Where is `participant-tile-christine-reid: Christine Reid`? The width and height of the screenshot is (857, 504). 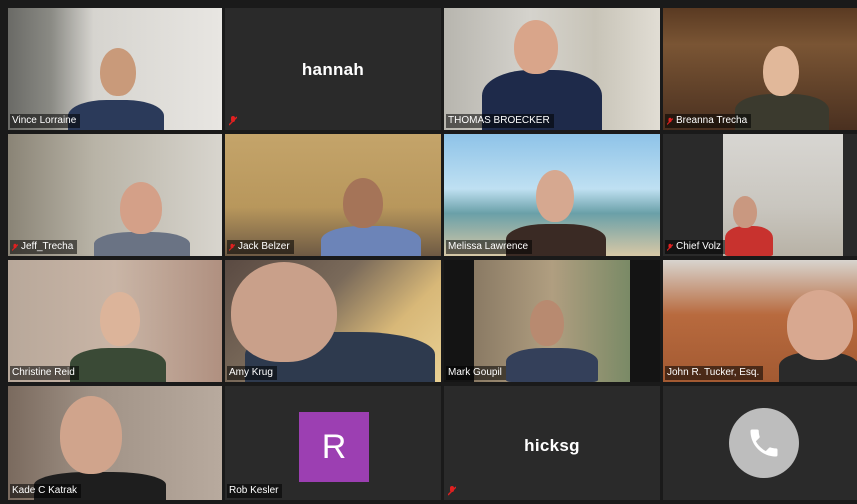 participant-tile-christine-reid: Christine Reid is located at coordinates (115, 321).